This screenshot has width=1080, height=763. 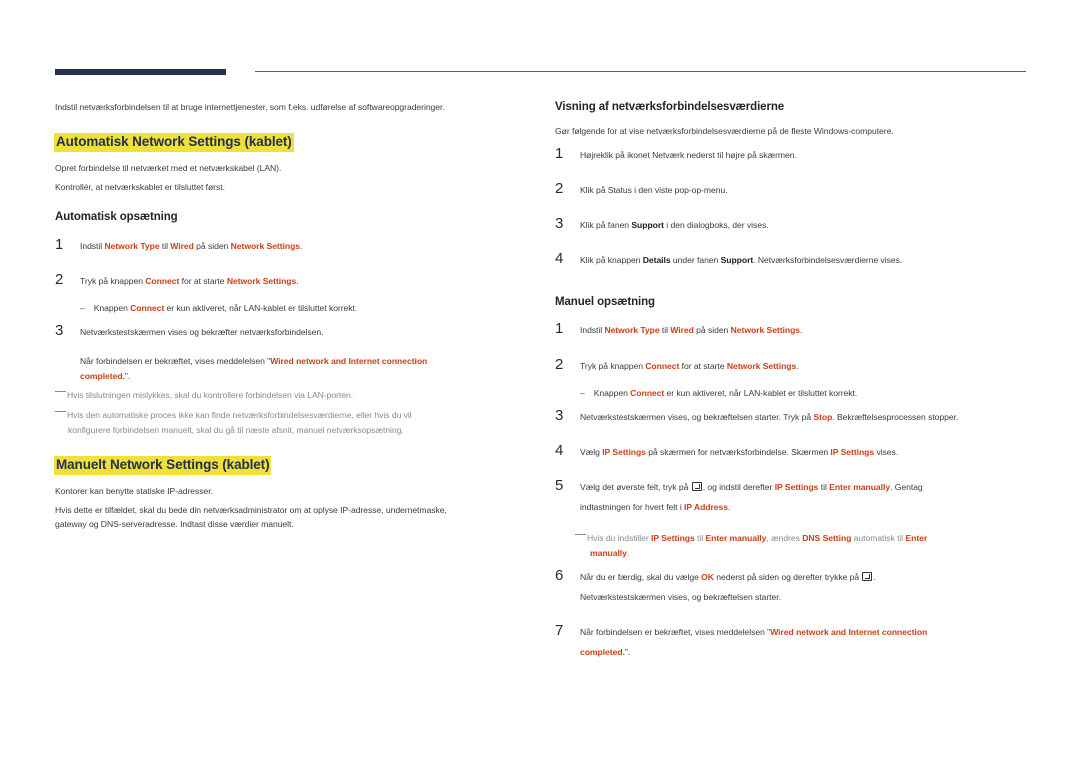 What do you see at coordinates (656, 260) in the screenshot?
I see `keyword-details: Details` at bounding box center [656, 260].